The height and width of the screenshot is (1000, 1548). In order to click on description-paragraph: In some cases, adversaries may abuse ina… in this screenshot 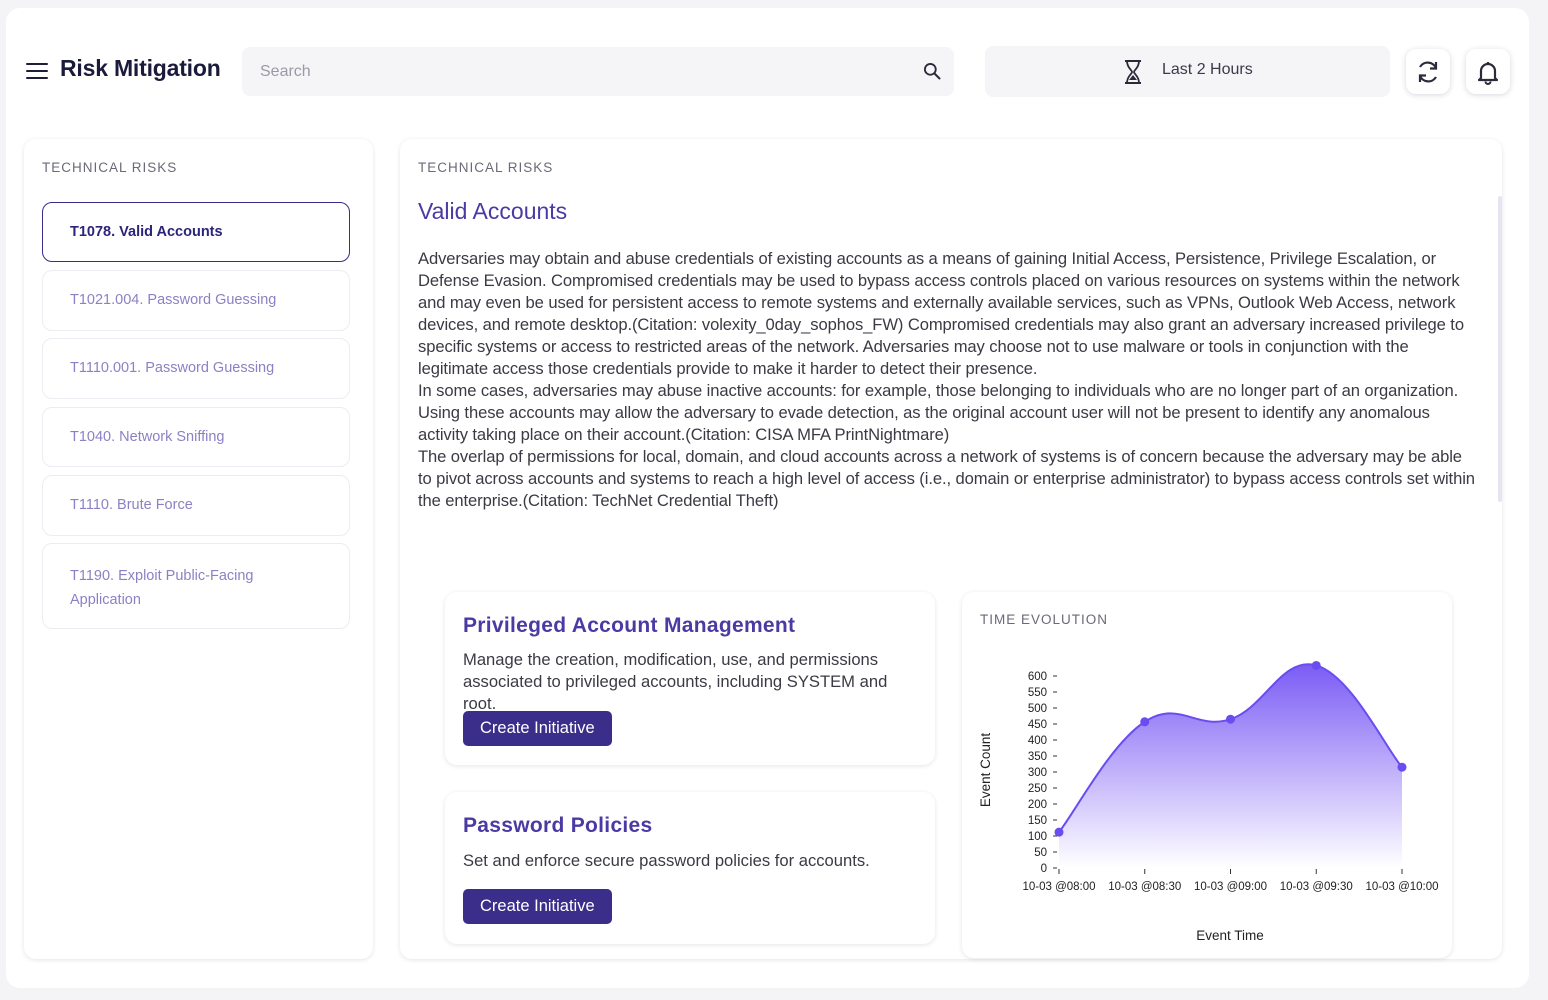, I will do `click(938, 412)`.